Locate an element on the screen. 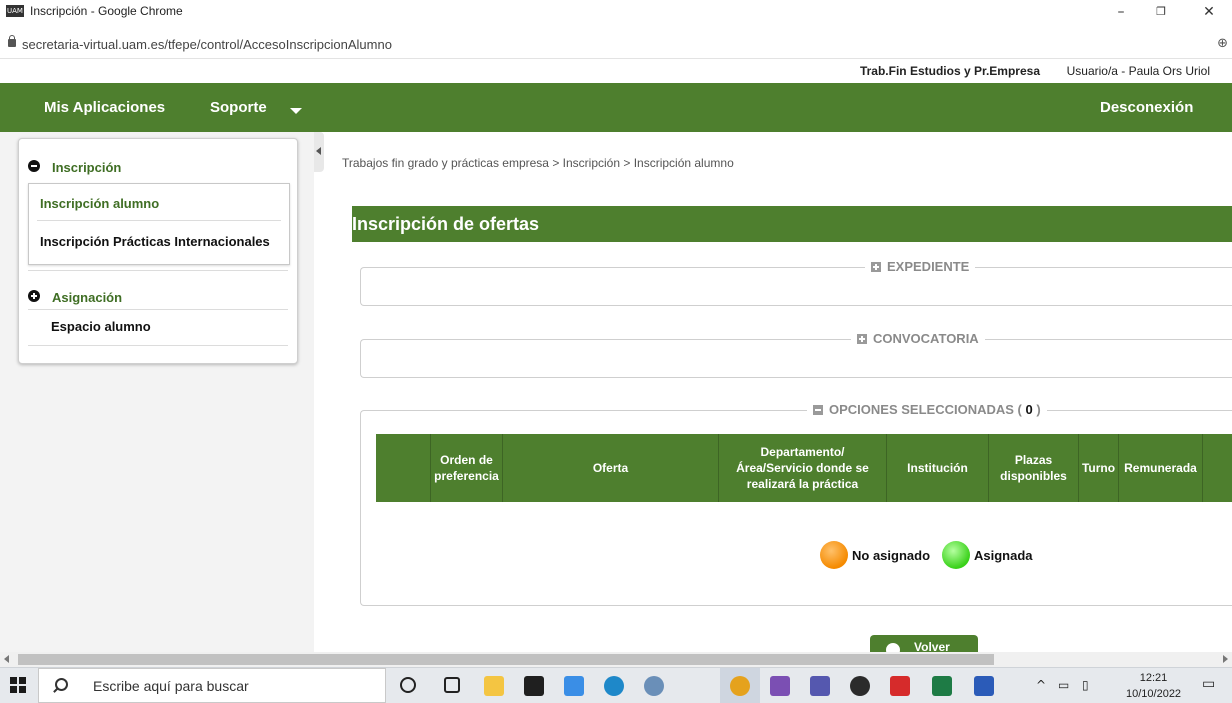 This screenshot has width=1232, height=703. fieldset-legend-convocatoria: CONVOCATORIA is located at coordinates (918, 338).